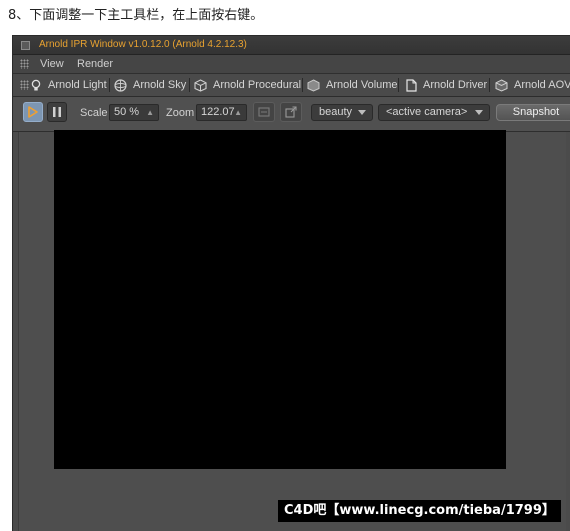 The height and width of the screenshot is (531, 570). I want to click on snapshot-button: Snapshot, so click(533, 112).